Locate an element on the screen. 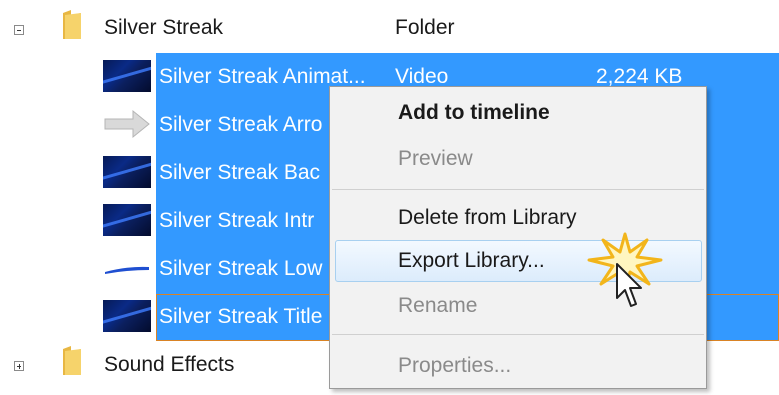 This screenshot has height=395, width=779. list-item-name: Silver Streak Bac is located at coordinates (239, 173).